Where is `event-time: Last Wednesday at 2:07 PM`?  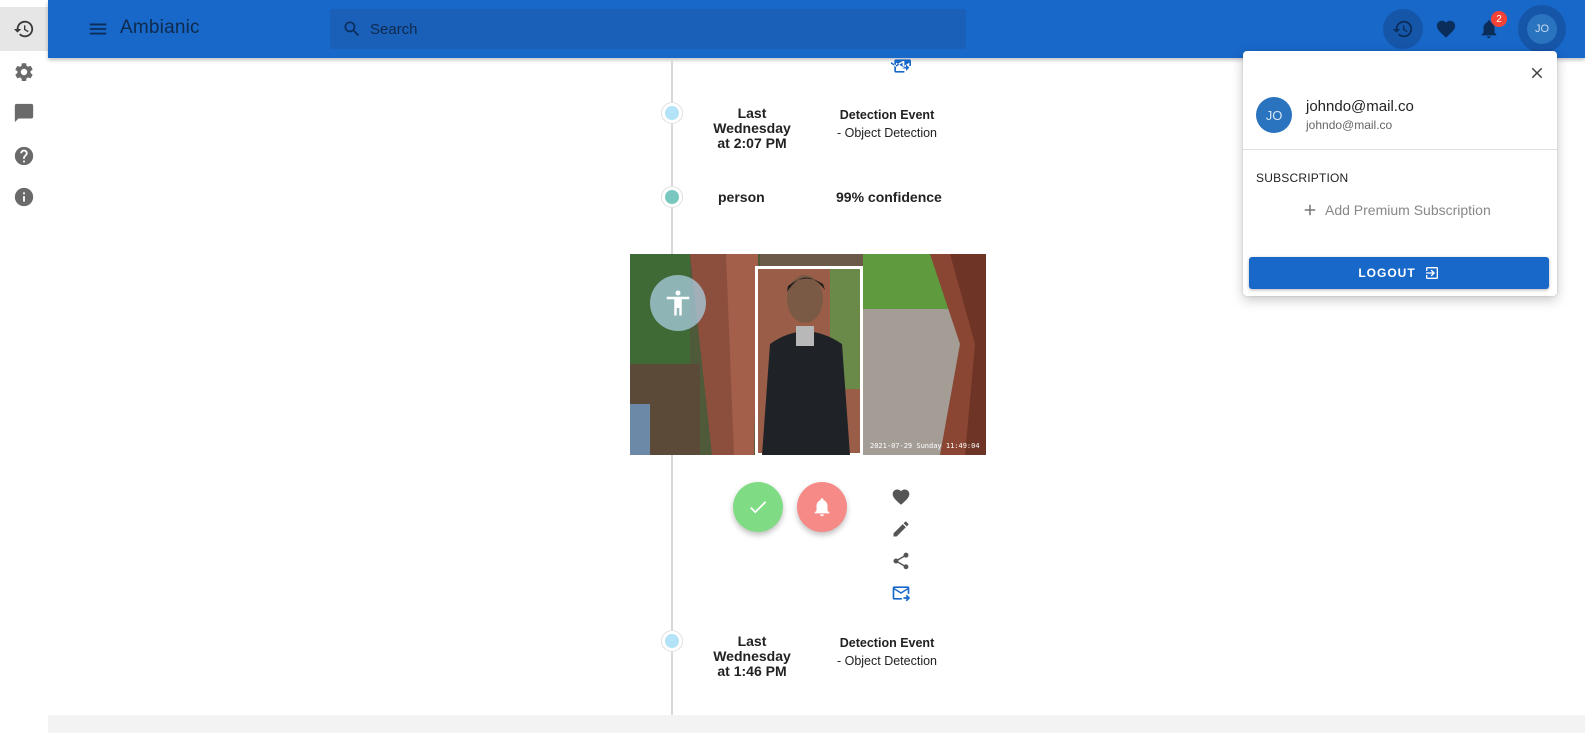 event-time: Last Wednesday at 2:07 PM is located at coordinates (752, 128).